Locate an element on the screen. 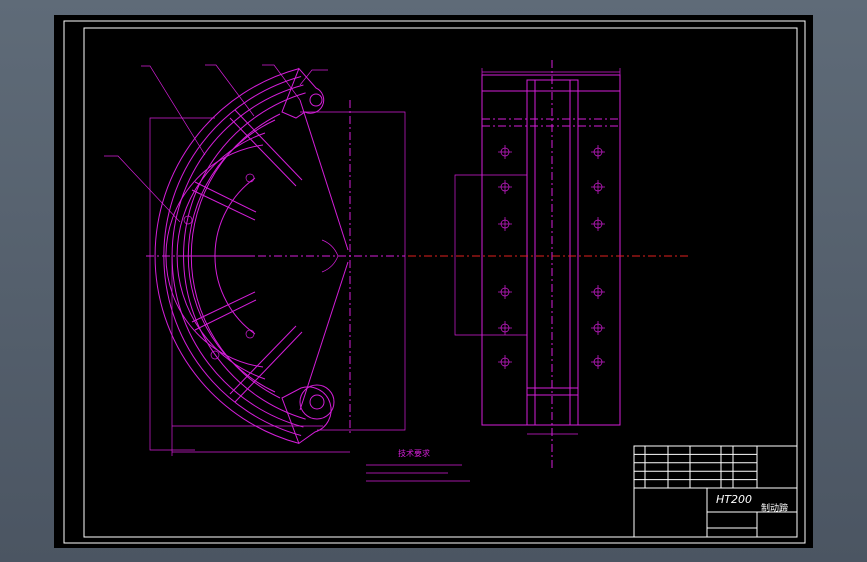 The height and width of the screenshot is (562, 867). part-name-label: 制动蹄 is located at coordinates (774, 508).